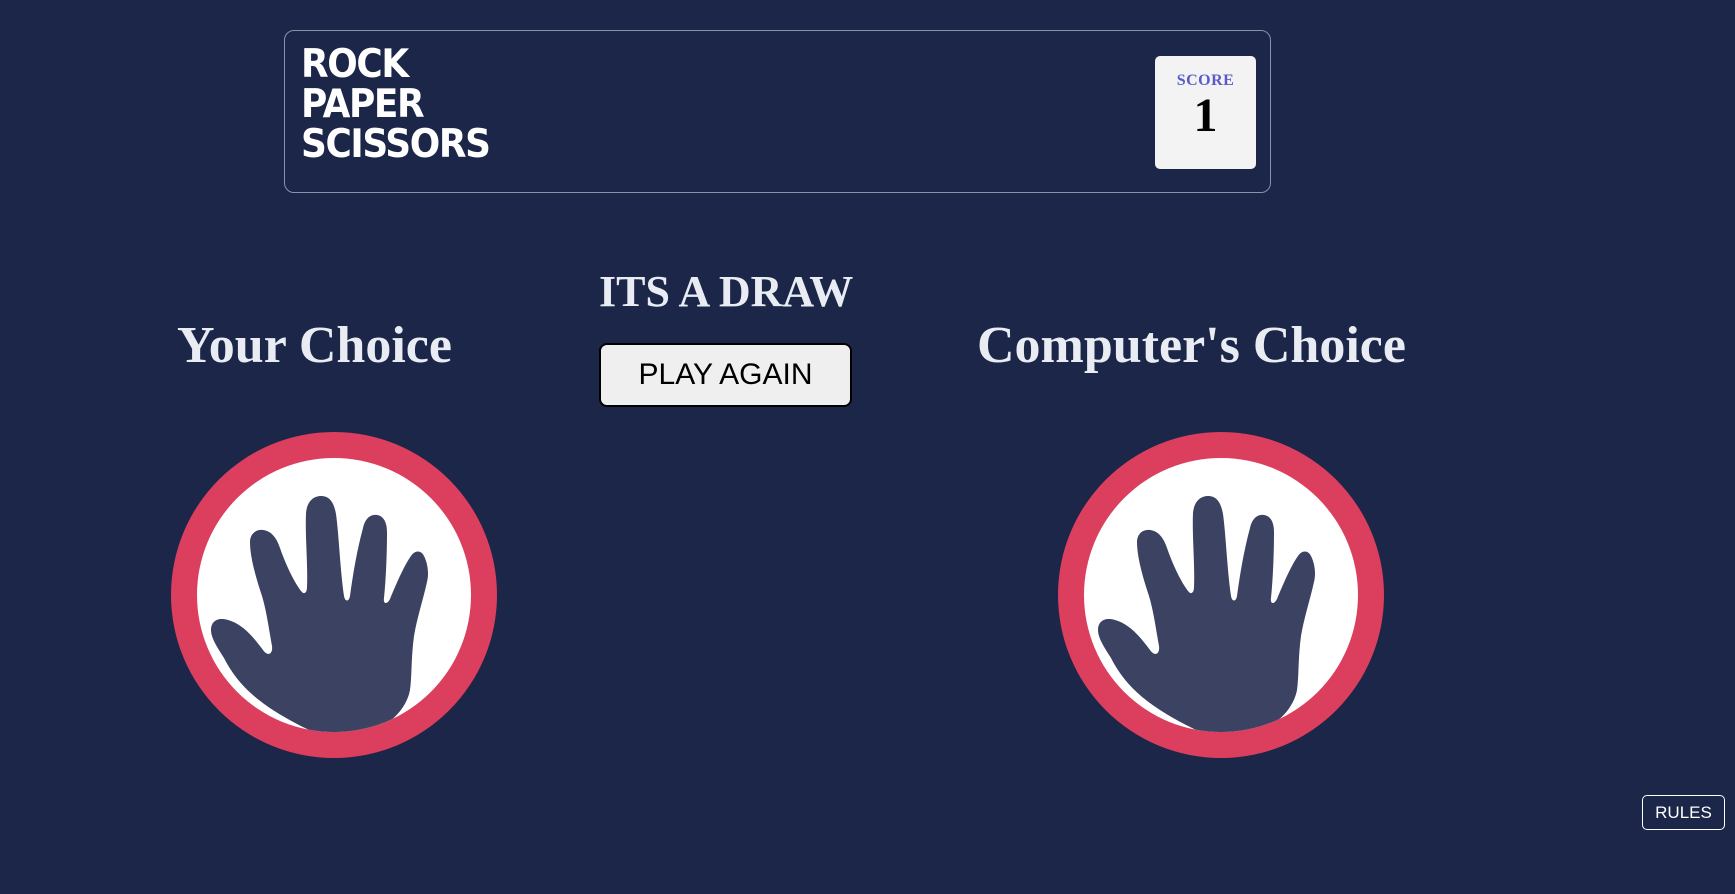 Image resolution: width=1735 pixels, height=894 pixels. I want to click on header-bar: ROCK PAPER SCISSORS SCORE 1, so click(777, 111).